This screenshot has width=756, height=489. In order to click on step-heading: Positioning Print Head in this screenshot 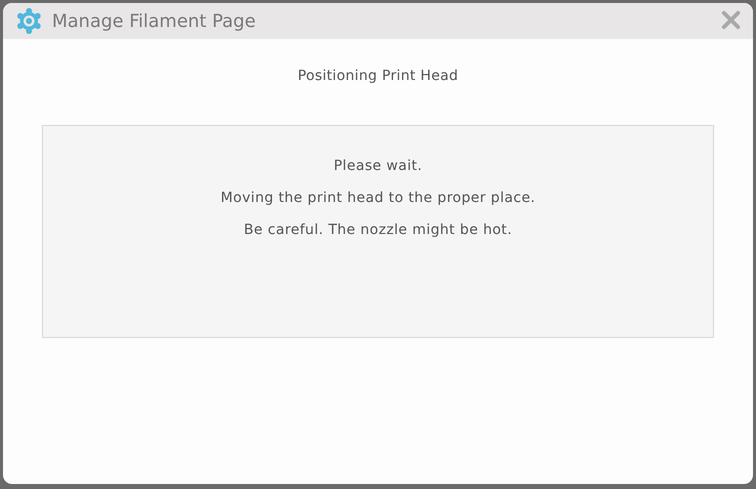, I will do `click(378, 76)`.